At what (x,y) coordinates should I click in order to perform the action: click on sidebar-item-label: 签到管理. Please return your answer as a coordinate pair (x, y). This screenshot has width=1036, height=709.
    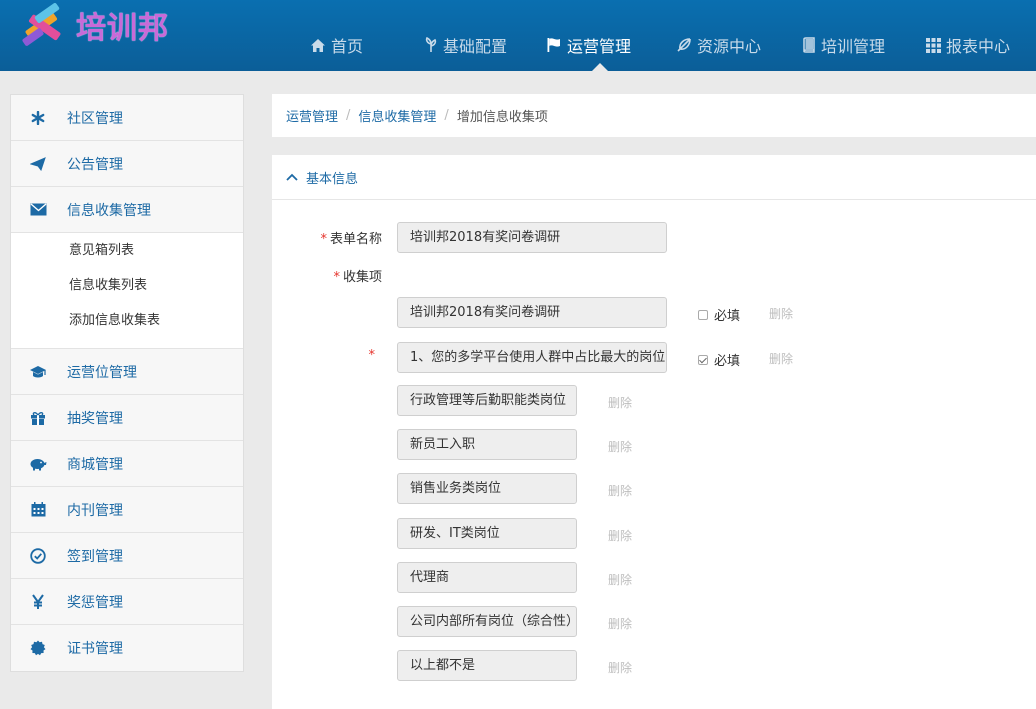
    Looking at the image, I should click on (95, 556).